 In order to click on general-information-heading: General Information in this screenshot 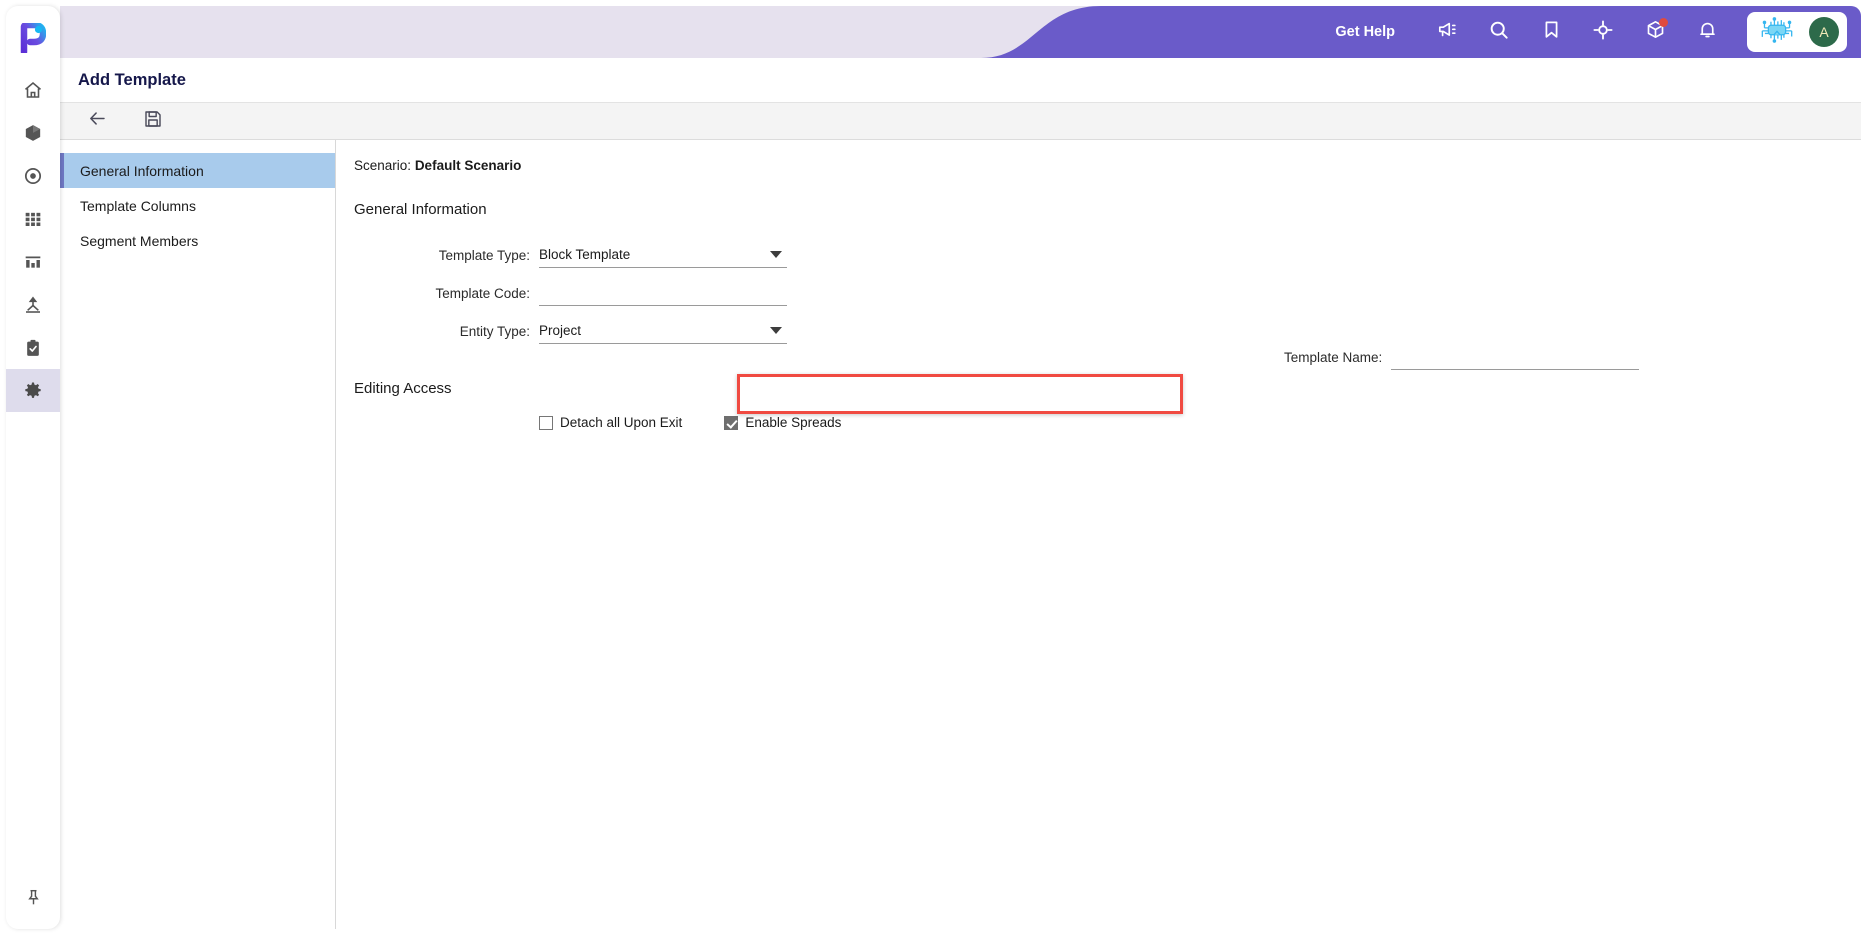, I will do `click(420, 209)`.